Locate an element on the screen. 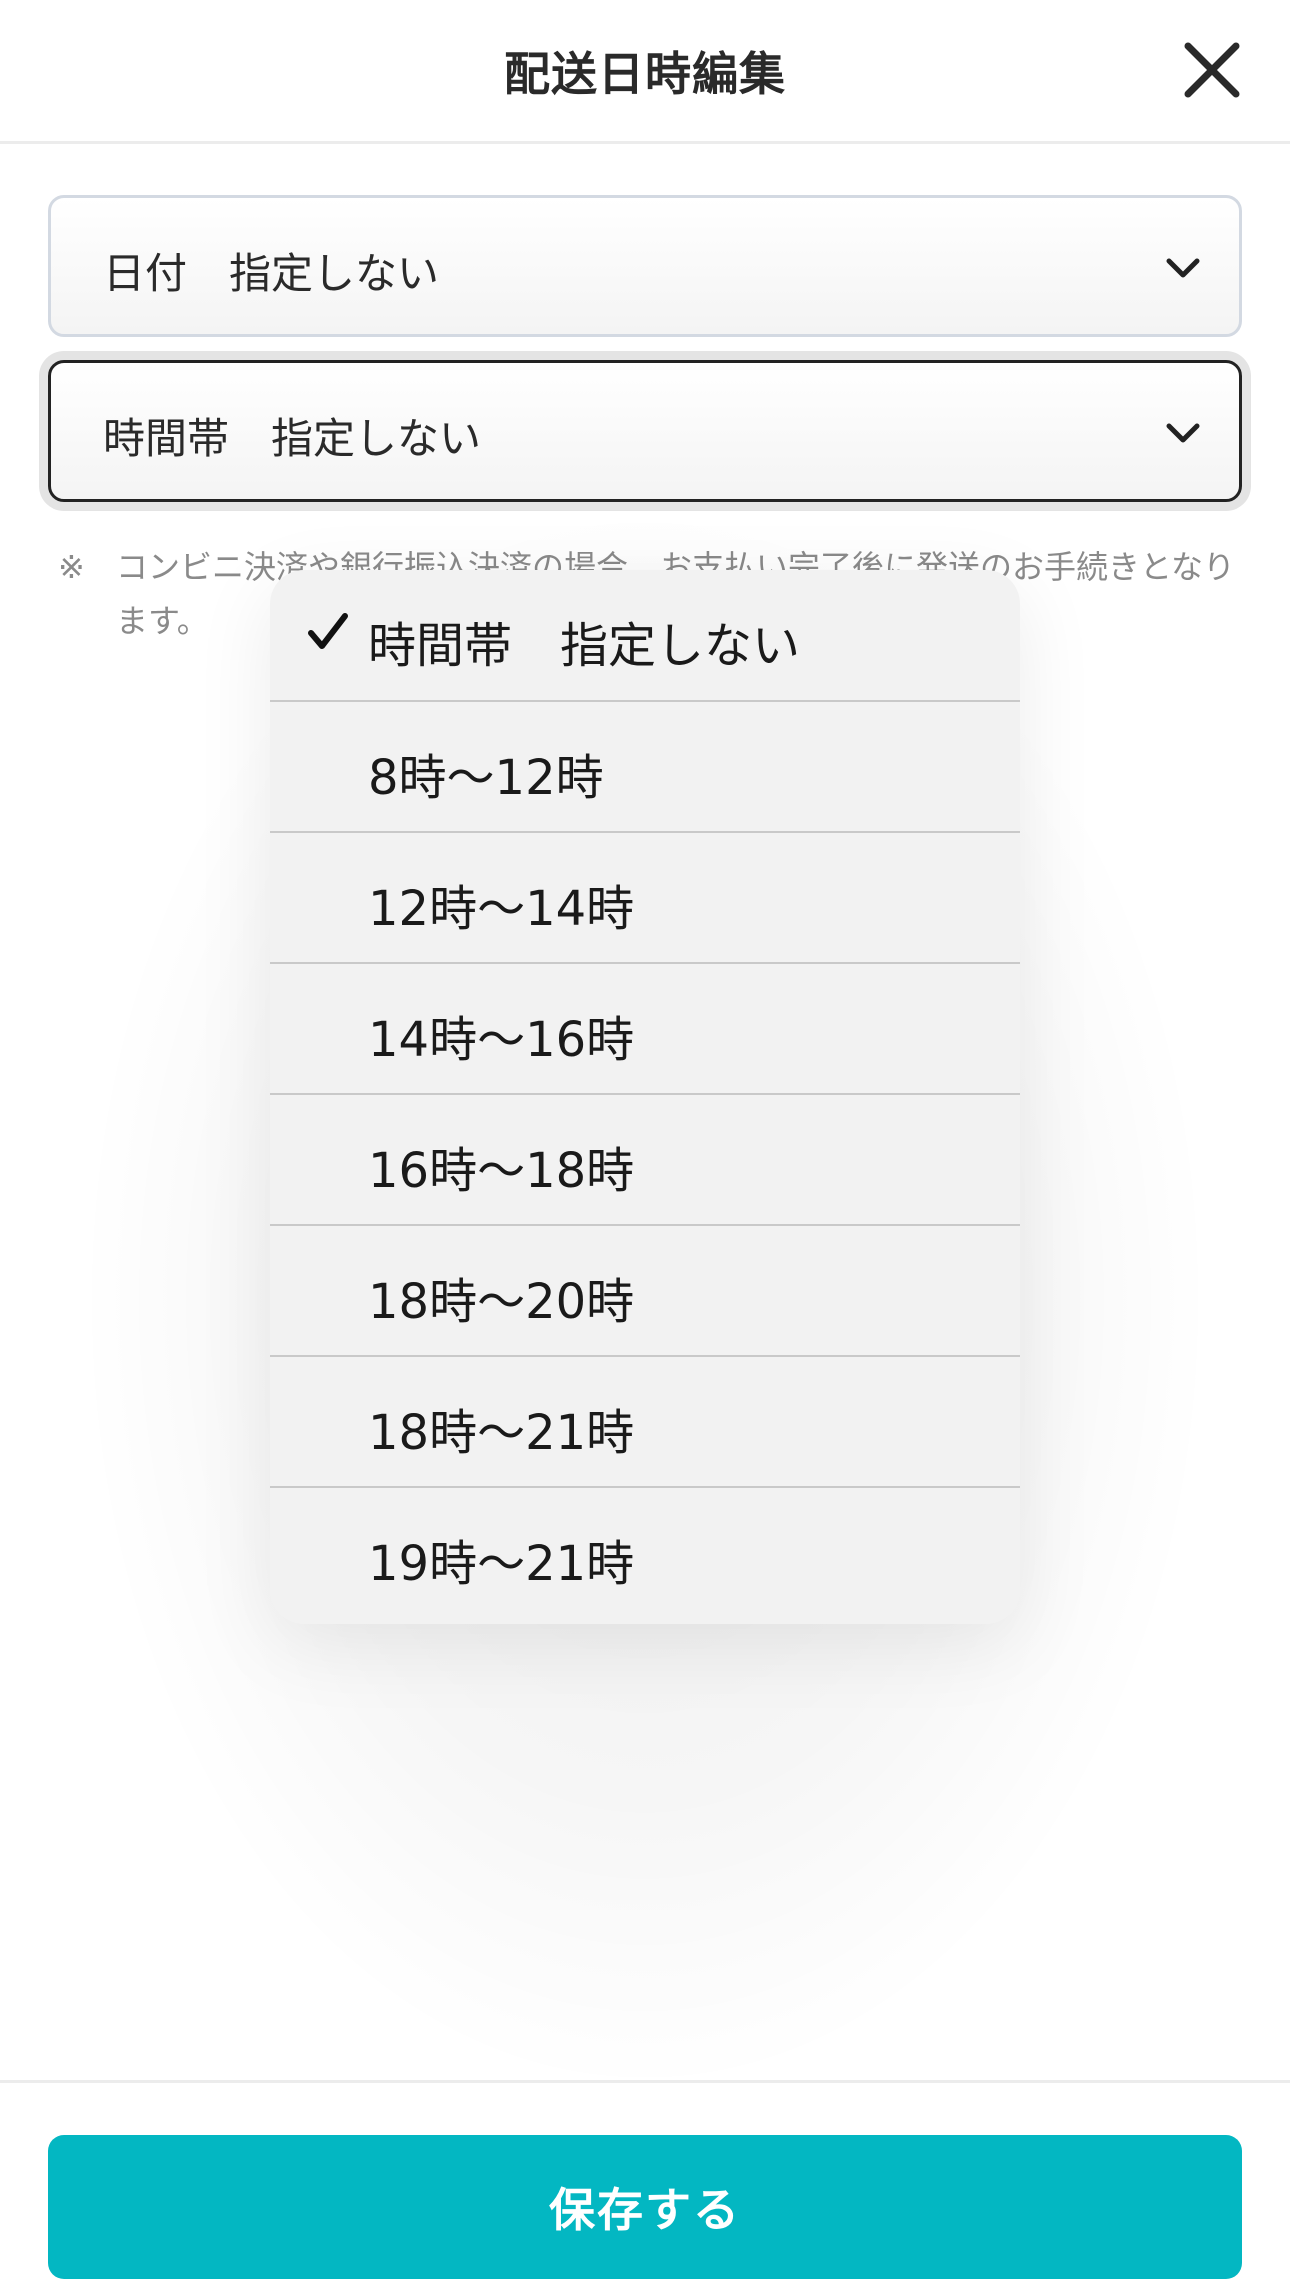  time-option-18-20: 18時〜20時 is located at coordinates (645, 1291).